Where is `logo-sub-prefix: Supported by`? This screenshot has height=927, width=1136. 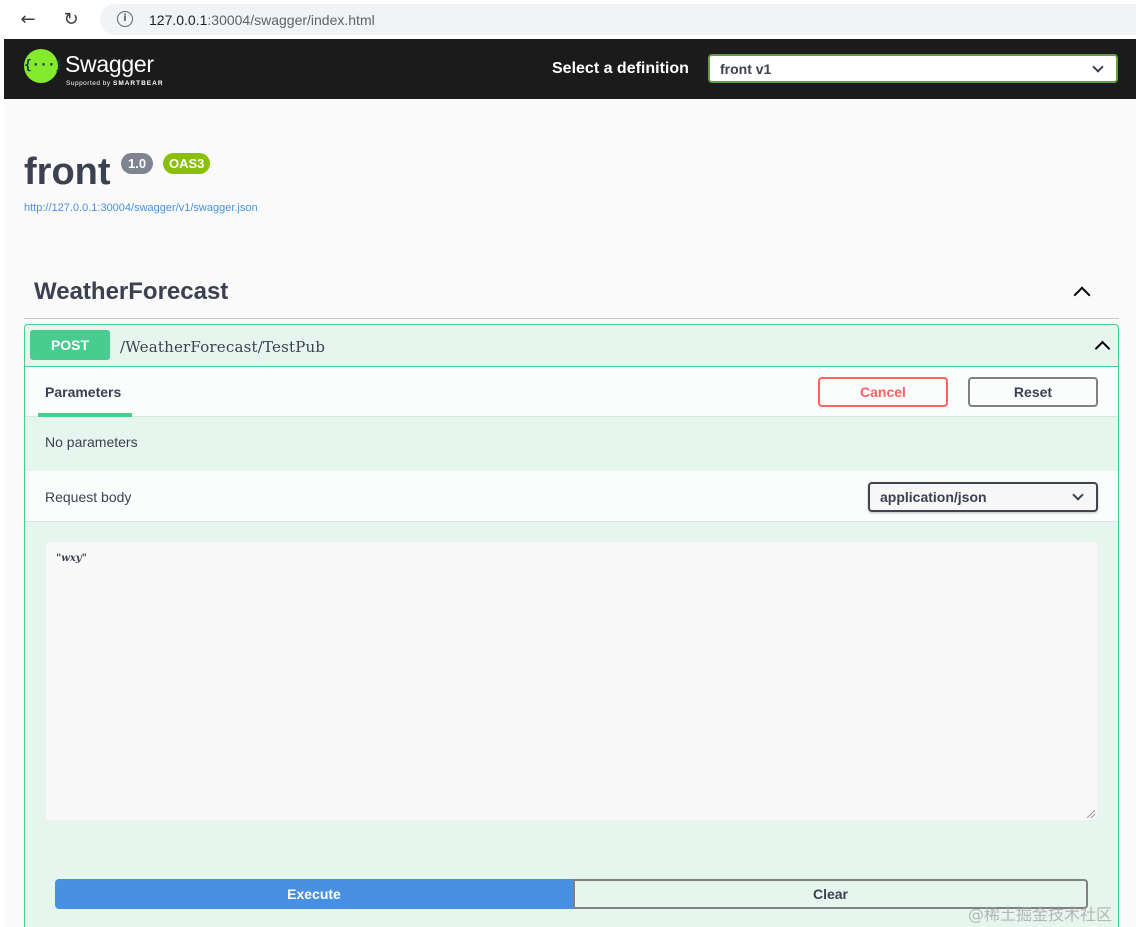 logo-sub-prefix: Supported by is located at coordinates (89, 83).